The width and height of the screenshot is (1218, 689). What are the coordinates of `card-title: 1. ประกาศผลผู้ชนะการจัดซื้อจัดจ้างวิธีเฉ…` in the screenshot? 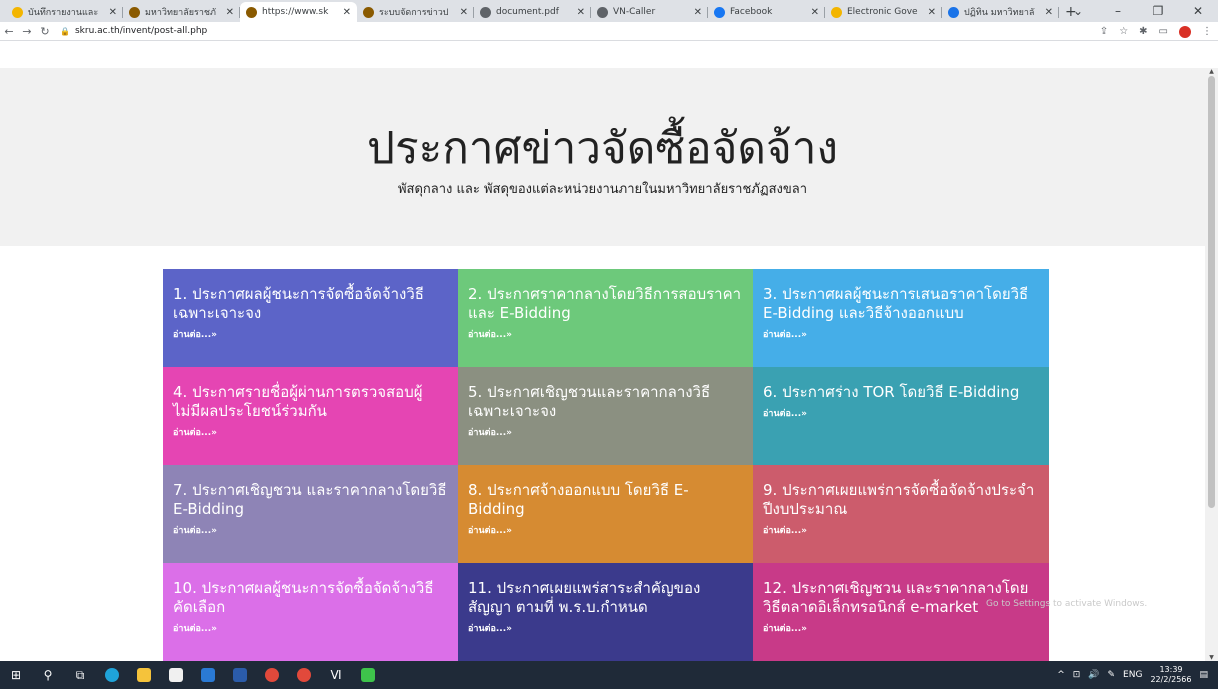 It's located at (310, 304).